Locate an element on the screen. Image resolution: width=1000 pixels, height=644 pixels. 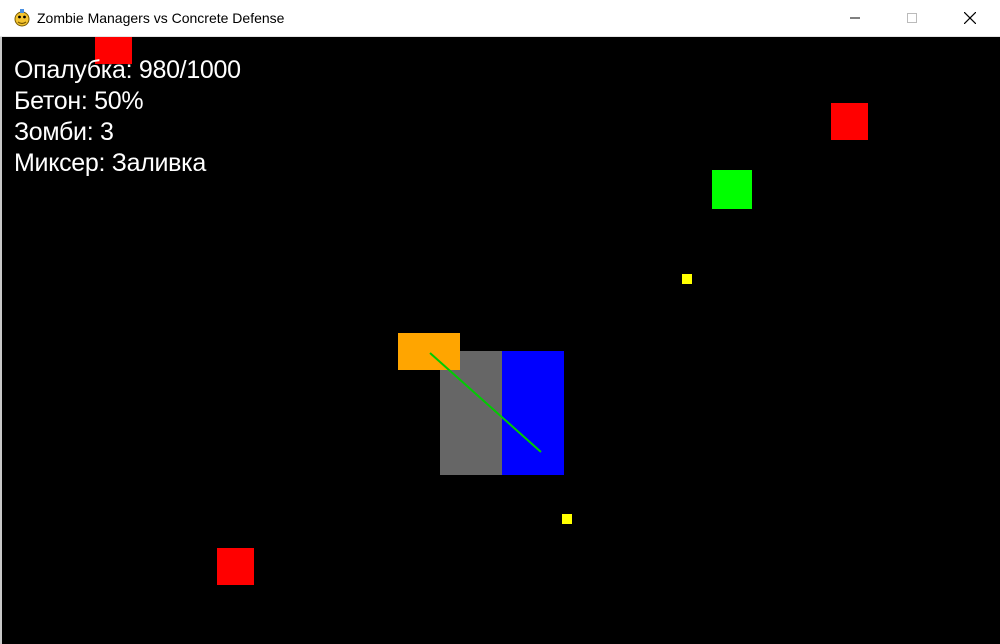
formwork-status: Опалубка: 980/1000 is located at coordinates (127, 70).